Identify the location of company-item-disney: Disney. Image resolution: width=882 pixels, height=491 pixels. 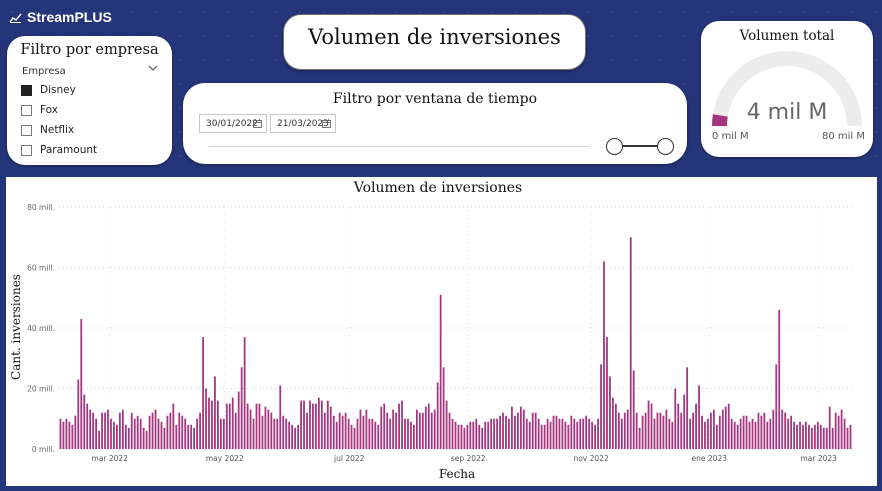
(59, 90).